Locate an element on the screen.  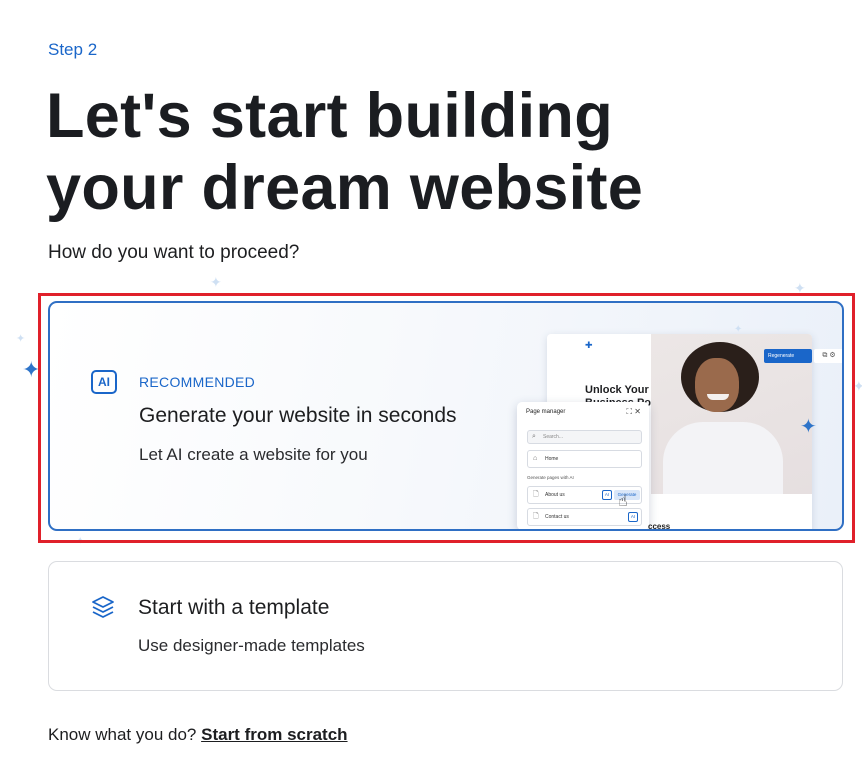
ai-option-title: Generate your website in seconds is located at coordinates (298, 415).